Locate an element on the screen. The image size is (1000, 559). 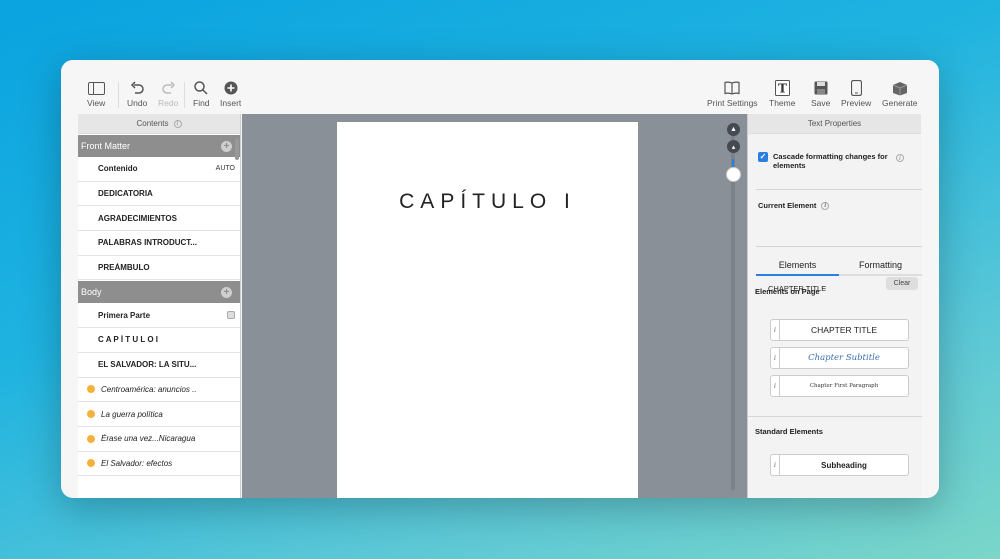
preview-label: Preview is located at coordinates (856, 103).